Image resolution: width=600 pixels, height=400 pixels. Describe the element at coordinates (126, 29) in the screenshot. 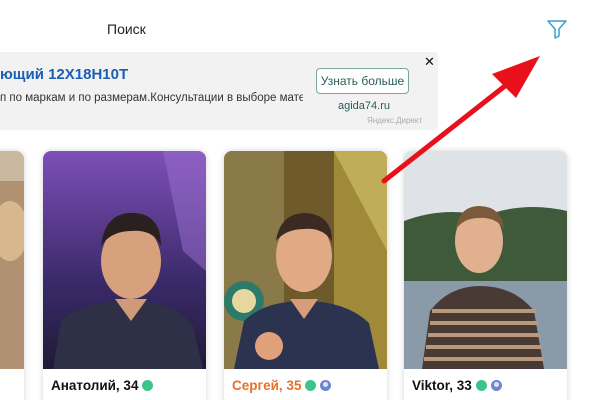

I see `page-title: Поиск` at that location.